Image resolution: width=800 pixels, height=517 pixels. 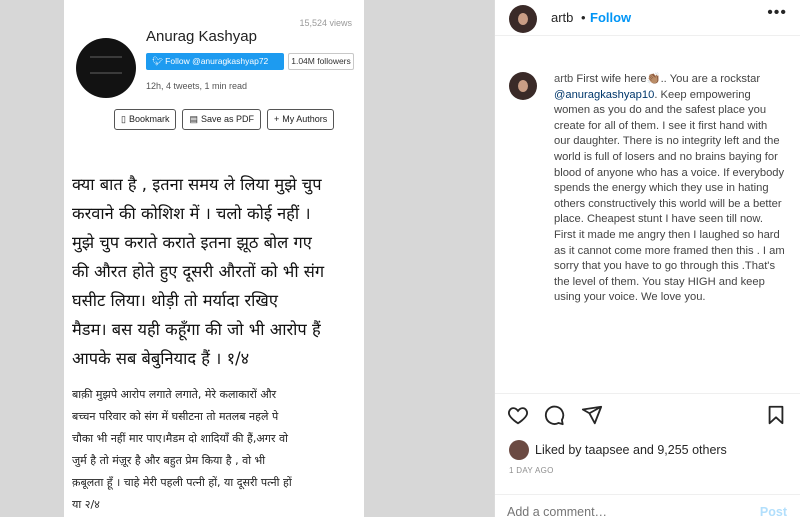 I want to click on caption-username: artb, so click(x=563, y=79).